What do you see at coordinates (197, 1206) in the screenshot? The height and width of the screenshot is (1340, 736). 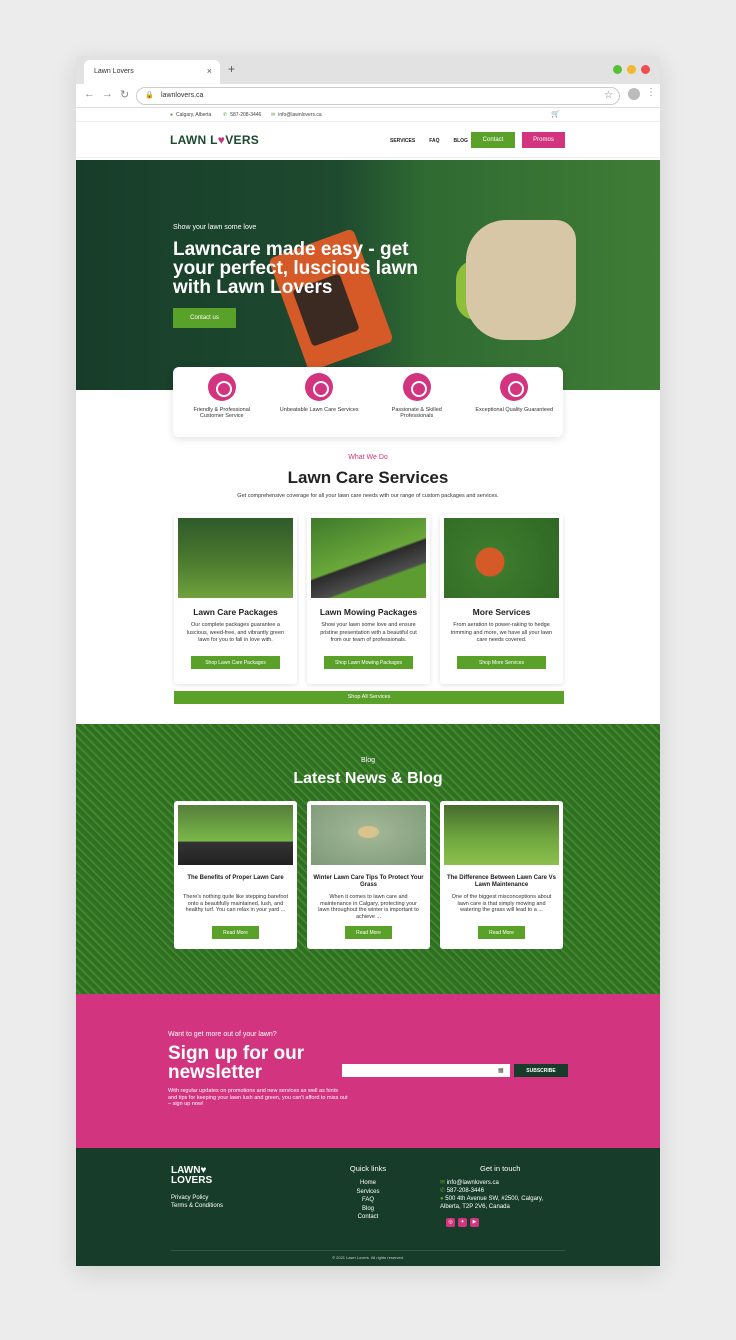 I see `terms-link: Terms & Conditions` at bounding box center [197, 1206].